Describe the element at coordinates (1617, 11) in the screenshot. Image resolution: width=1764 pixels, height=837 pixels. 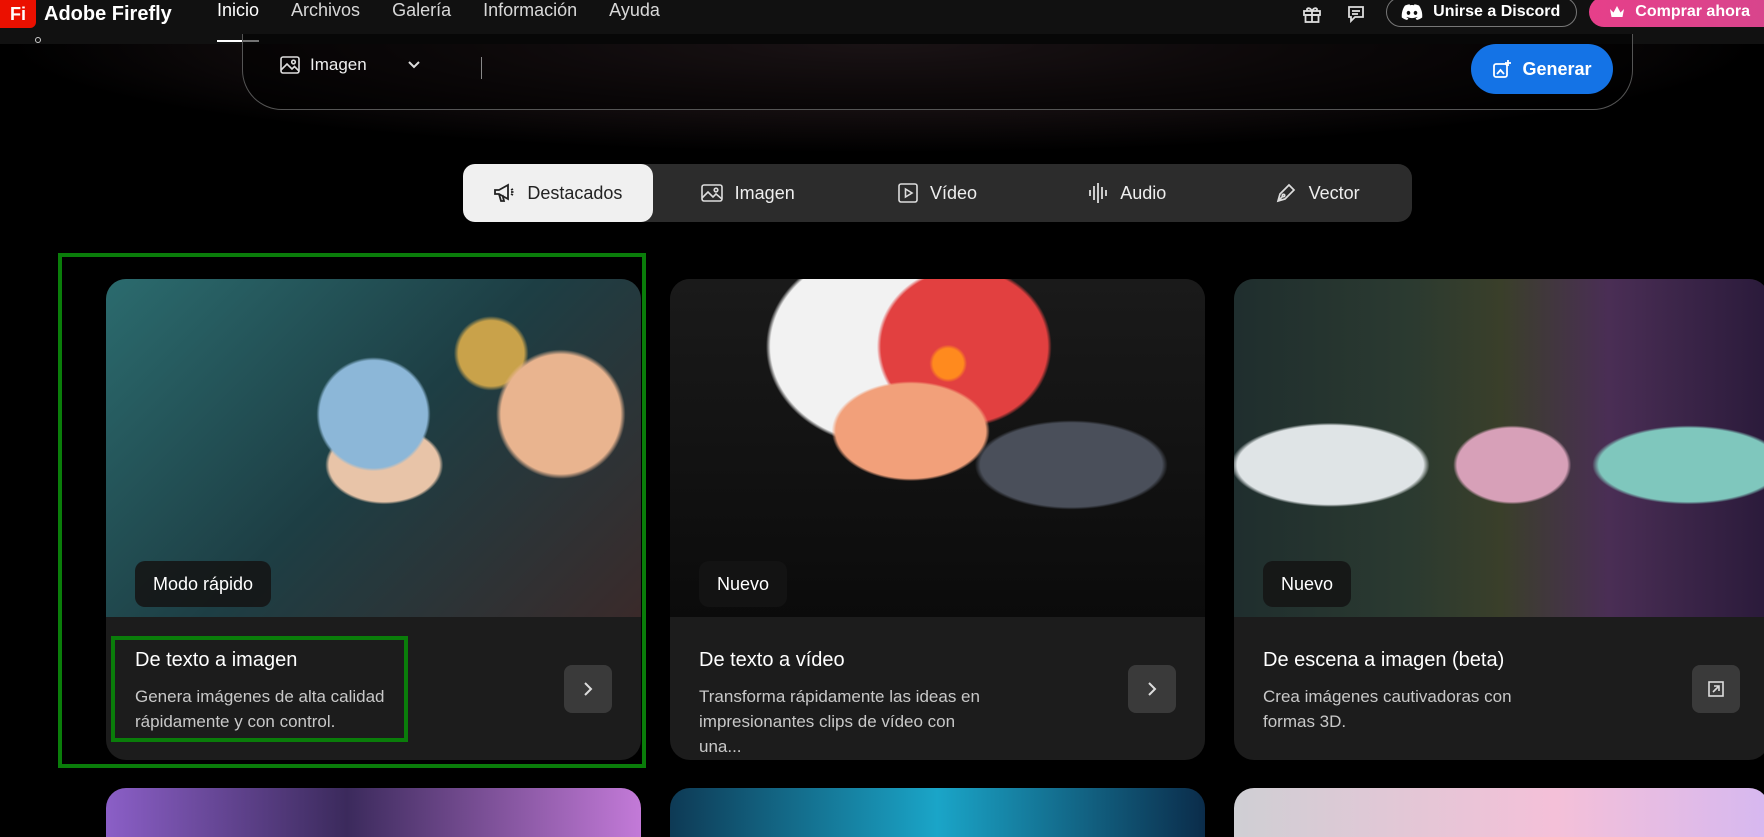
I see `crown-icon` at that location.